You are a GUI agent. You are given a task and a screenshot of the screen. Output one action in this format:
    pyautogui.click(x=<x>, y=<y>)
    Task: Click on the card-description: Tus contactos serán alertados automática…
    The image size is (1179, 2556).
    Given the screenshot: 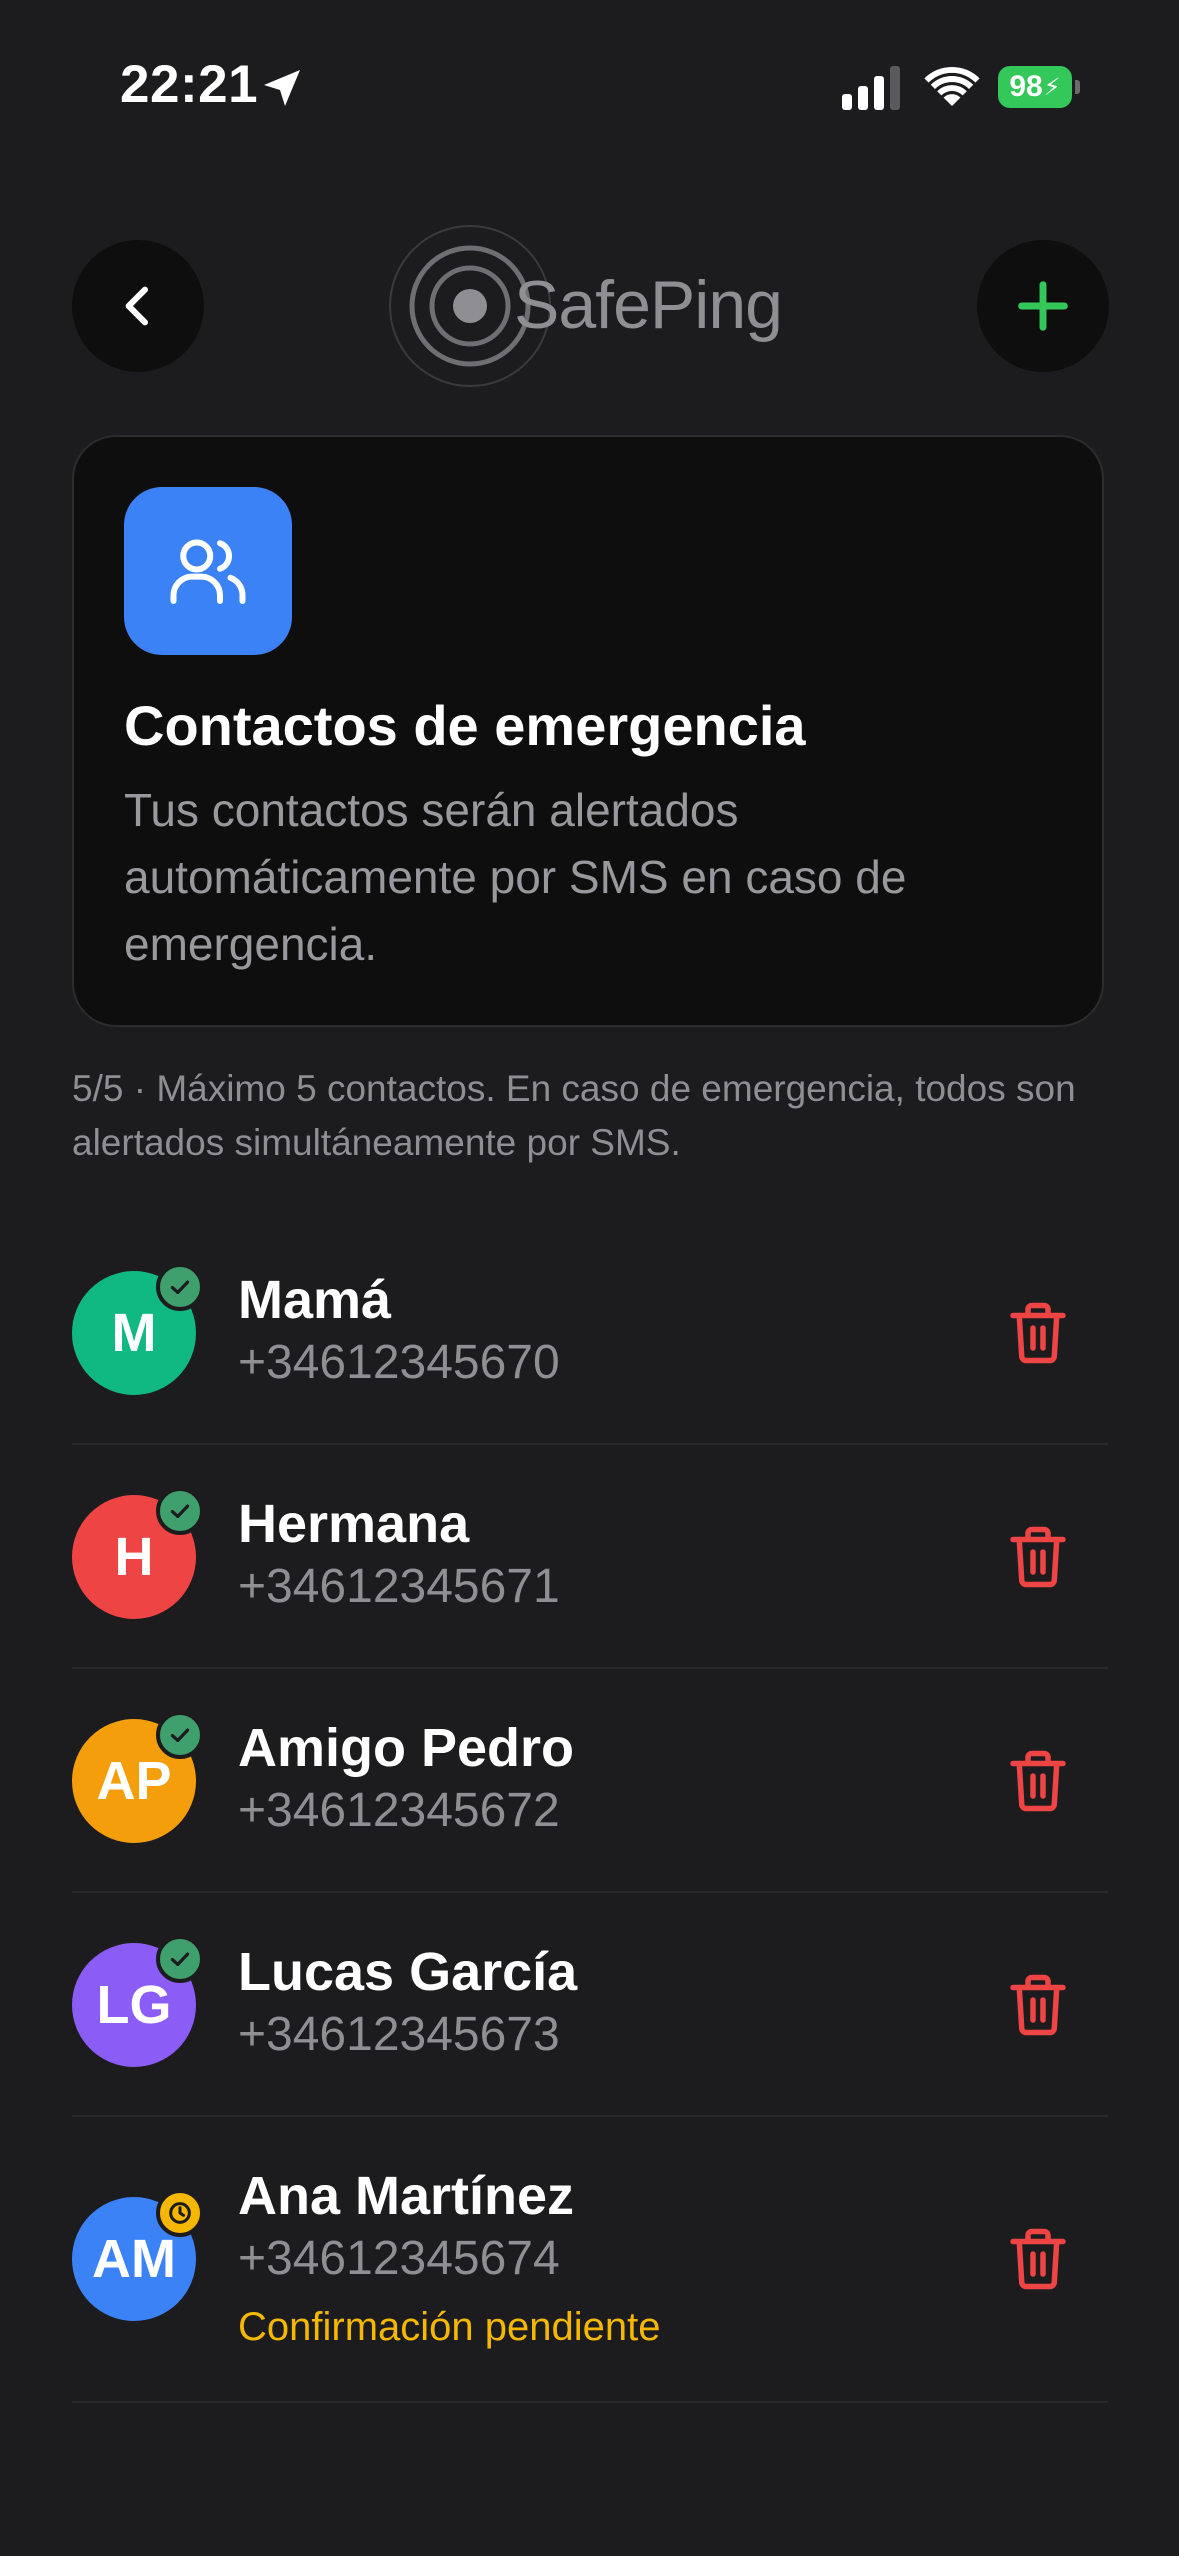 What is the action you would take?
    pyautogui.click(x=515, y=877)
    